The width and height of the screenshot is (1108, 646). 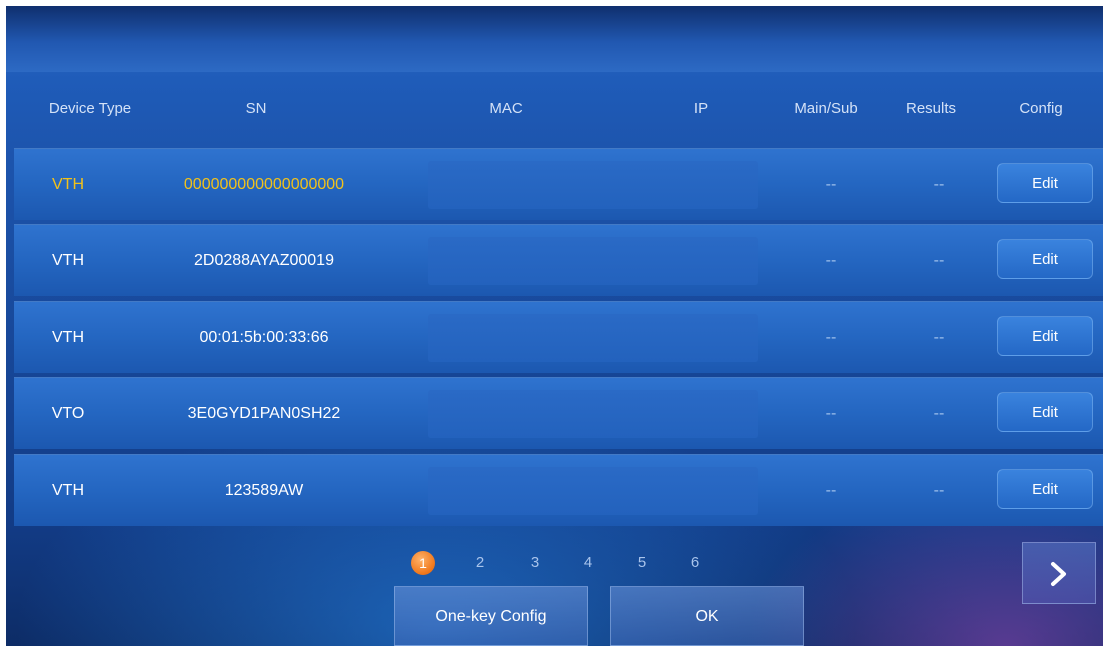 I want to click on sn-cell: 3E0GYD1PAN0SH22, so click(x=264, y=413).